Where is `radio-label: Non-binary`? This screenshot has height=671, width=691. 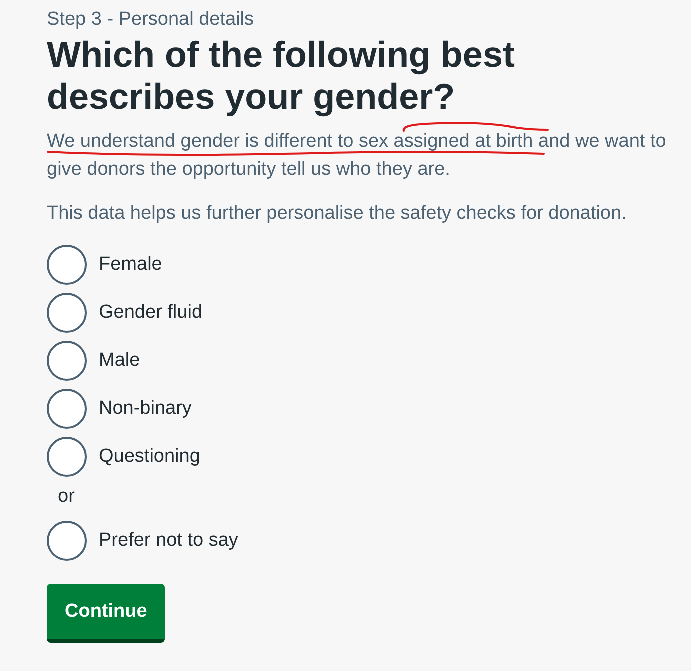 radio-label: Non-binary is located at coordinates (145, 409).